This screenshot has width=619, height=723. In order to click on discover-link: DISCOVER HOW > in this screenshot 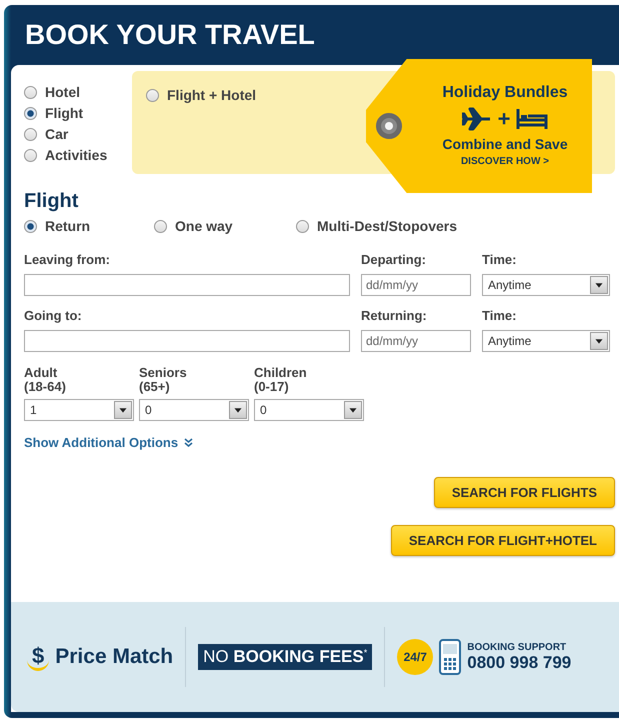, I will do `click(505, 162)`.